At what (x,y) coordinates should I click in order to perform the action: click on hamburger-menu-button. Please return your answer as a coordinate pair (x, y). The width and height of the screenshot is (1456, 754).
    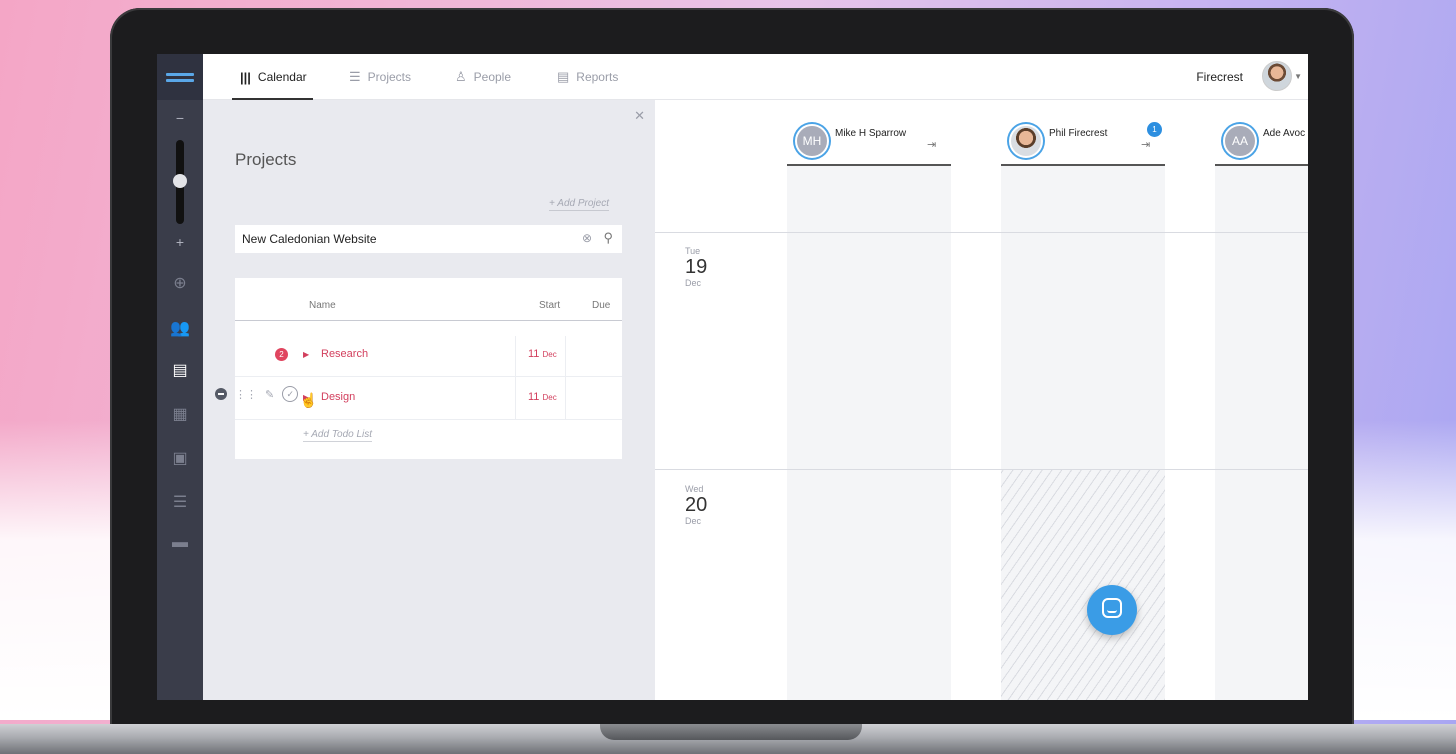
    Looking at the image, I should click on (180, 77).